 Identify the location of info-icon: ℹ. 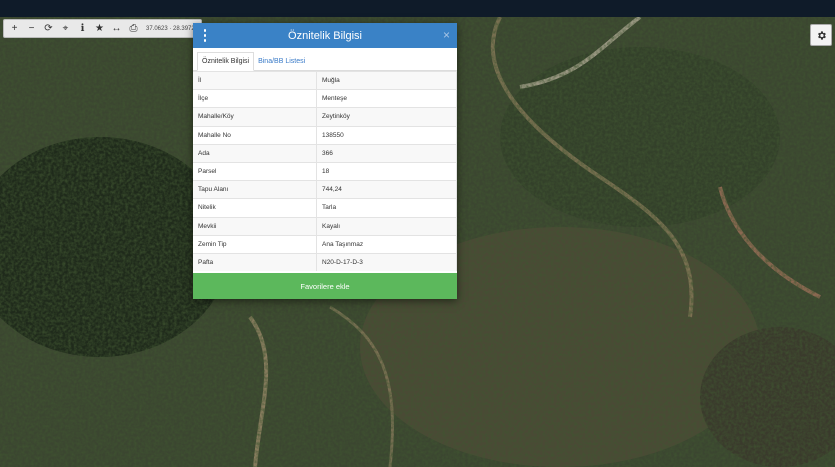
(82, 28).